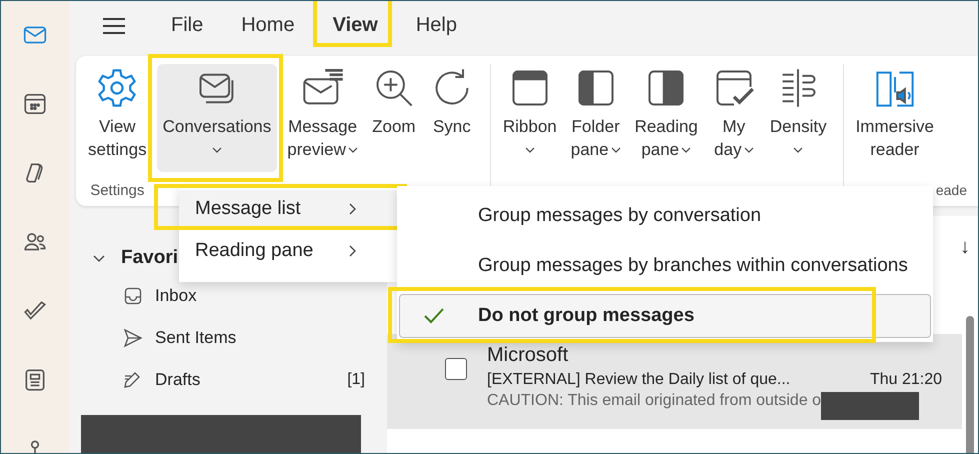  What do you see at coordinates (322, 118) in the screenshot?
I see `ribbon-button: Message preview` at bounding box center [322, 118].